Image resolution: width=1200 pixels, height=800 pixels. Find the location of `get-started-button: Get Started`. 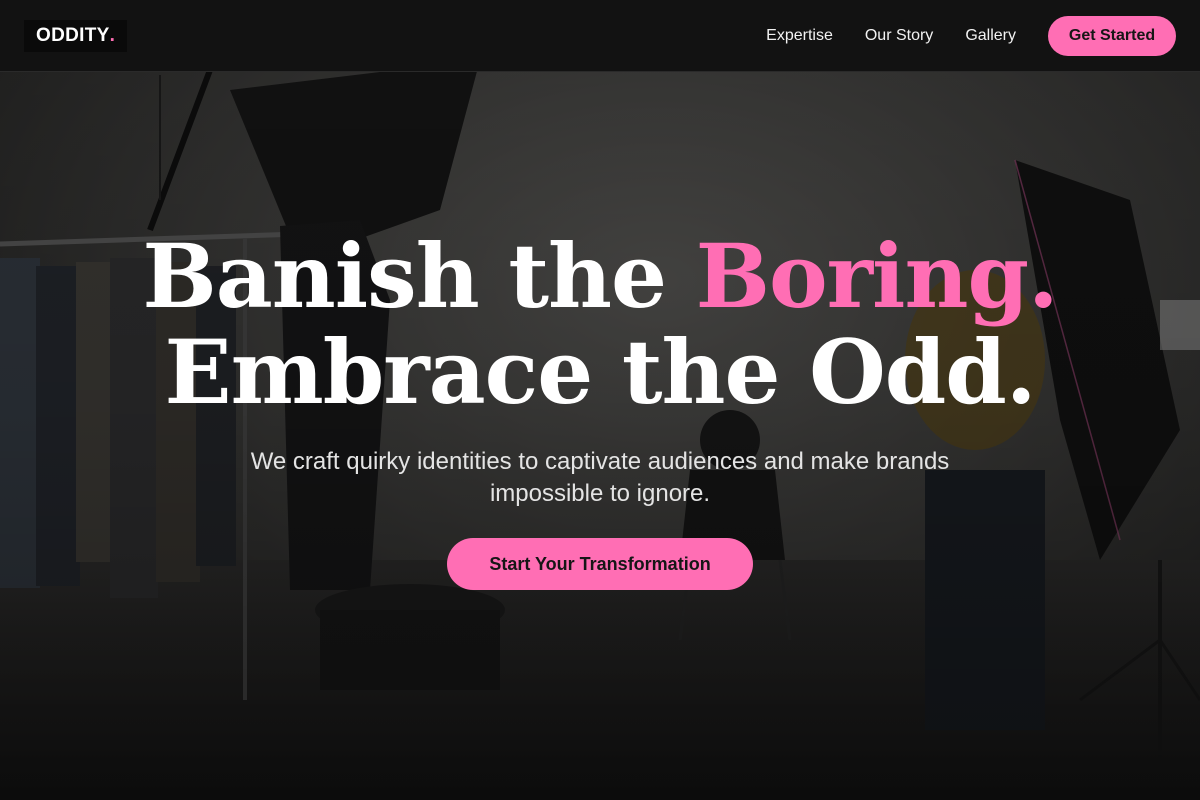

get-started-button: Get Started is located at coordinates (1112, 36).